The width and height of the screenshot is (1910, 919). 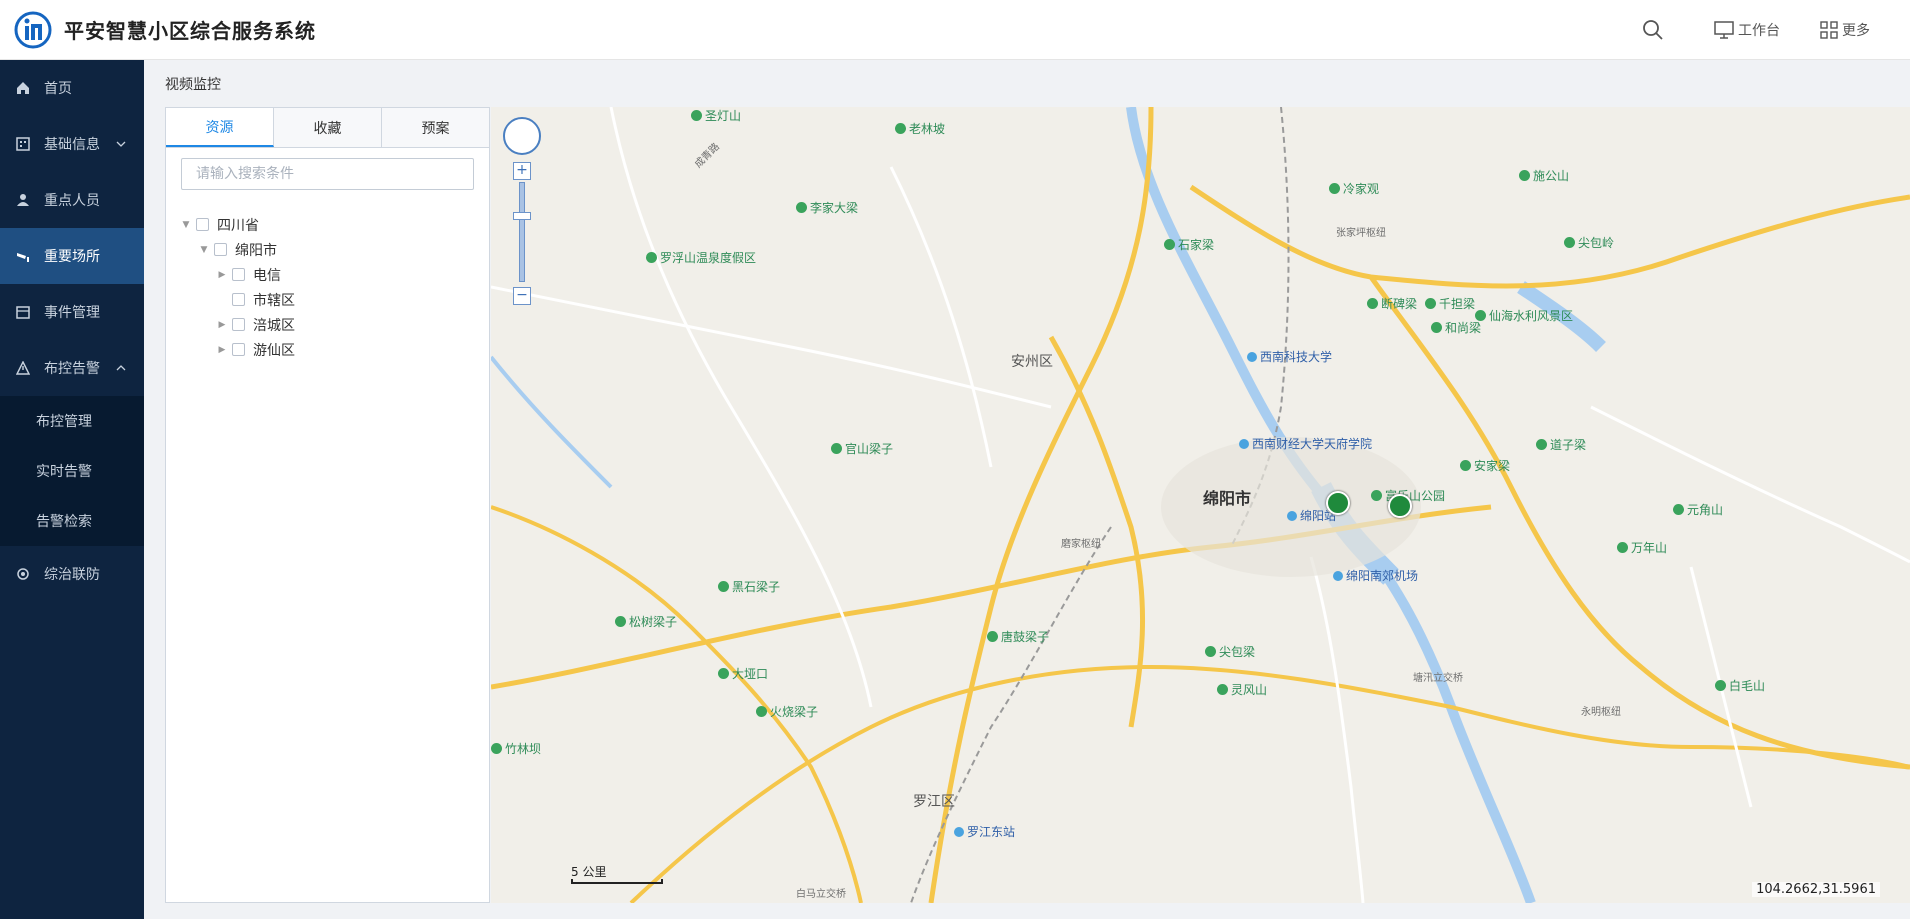 What do you see at coordinates (121, 368) in the screenshot?
I see `chevron-up-icon` at bounding box center [121, 368].